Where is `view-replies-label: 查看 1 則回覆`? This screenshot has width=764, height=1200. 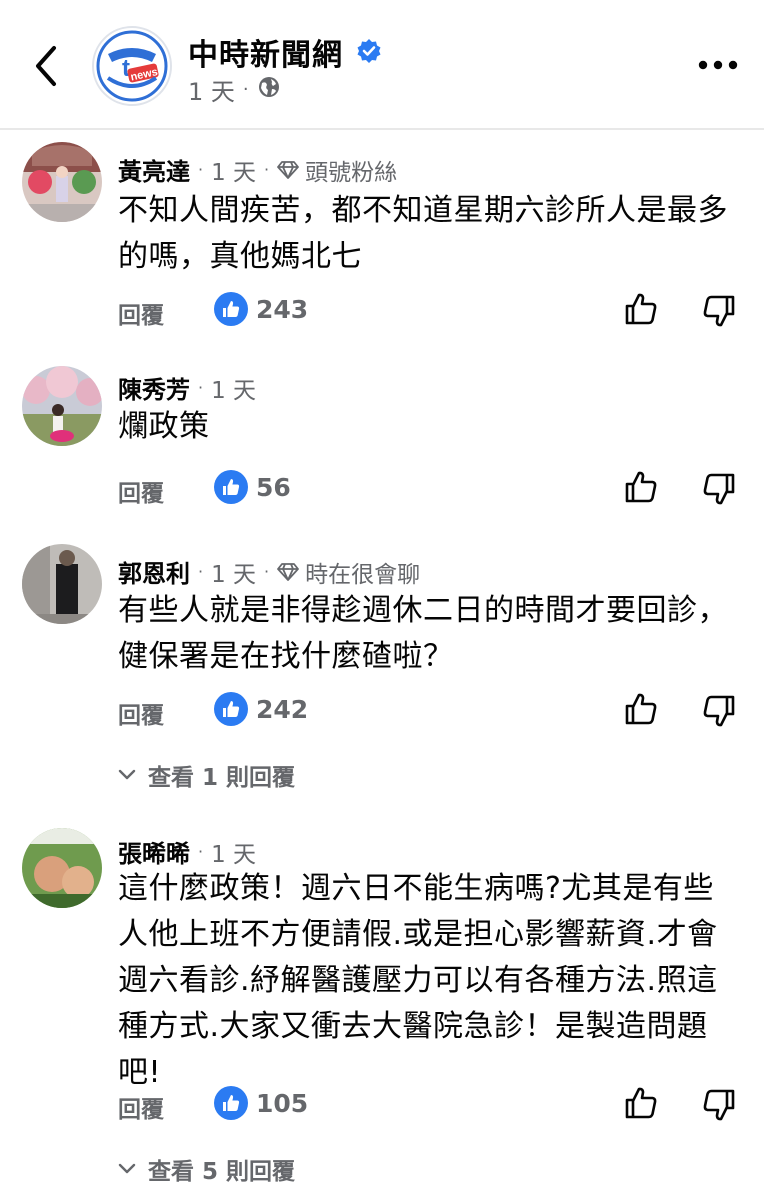
view-replies-label: 查看 1 則回覆 is located at coordinates (222, 778).